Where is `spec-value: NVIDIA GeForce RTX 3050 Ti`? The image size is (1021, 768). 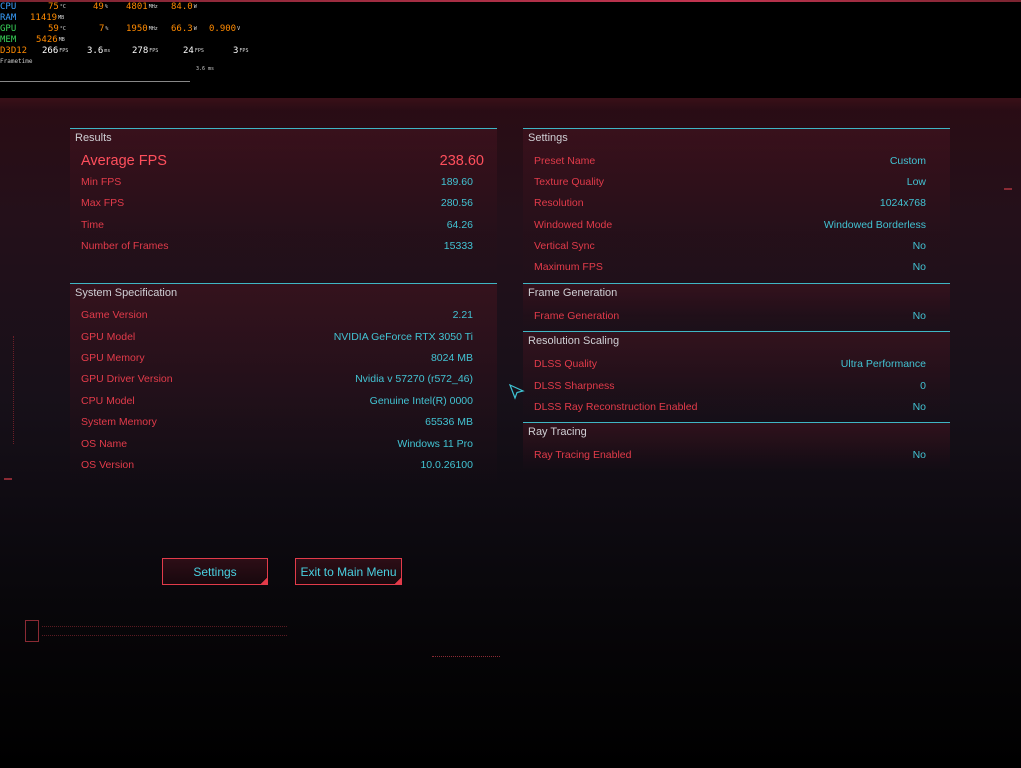
spec-value: NVIDIA GeForce RTX 3050 Ti is located at coordinates (403, 337).